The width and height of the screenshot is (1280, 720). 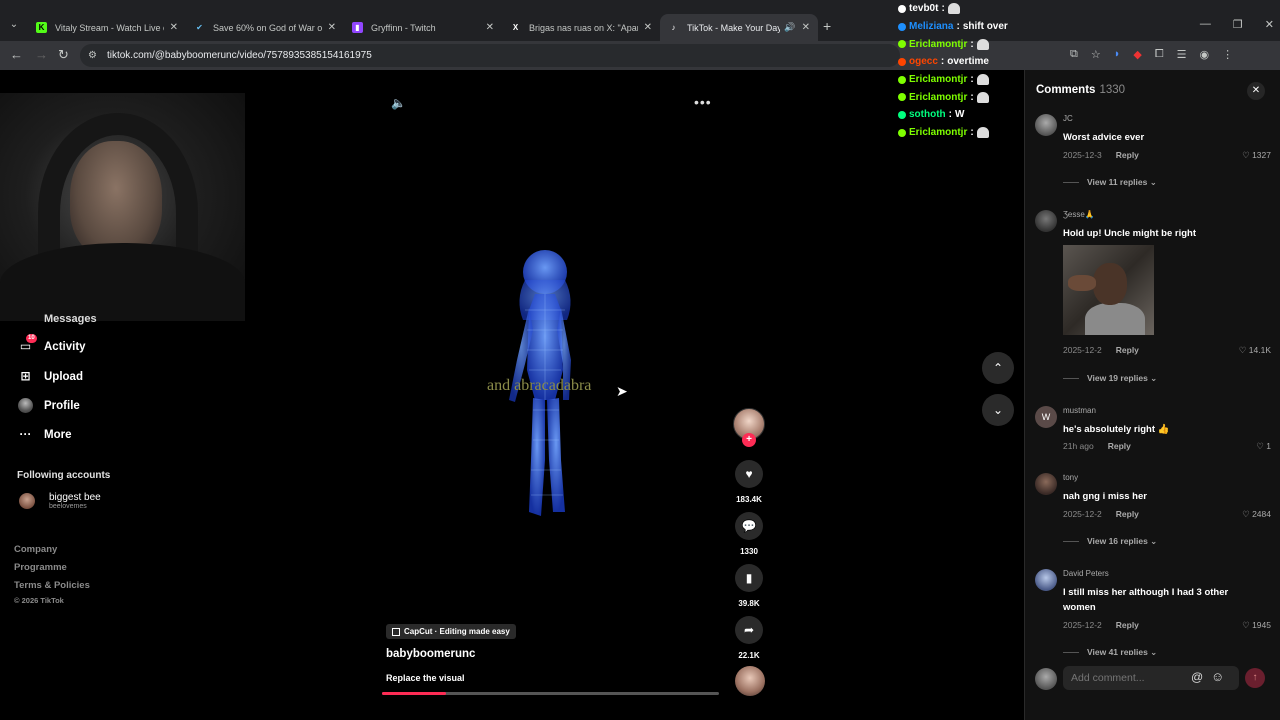 I want to click on site-info-icon: ⚙, so click(x=92, y=55).